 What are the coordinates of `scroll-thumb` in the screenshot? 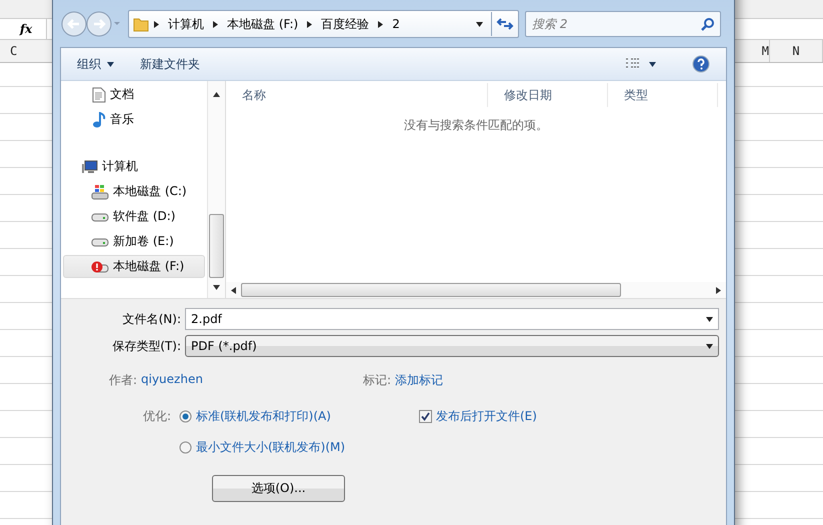 It's located at (216, 246).